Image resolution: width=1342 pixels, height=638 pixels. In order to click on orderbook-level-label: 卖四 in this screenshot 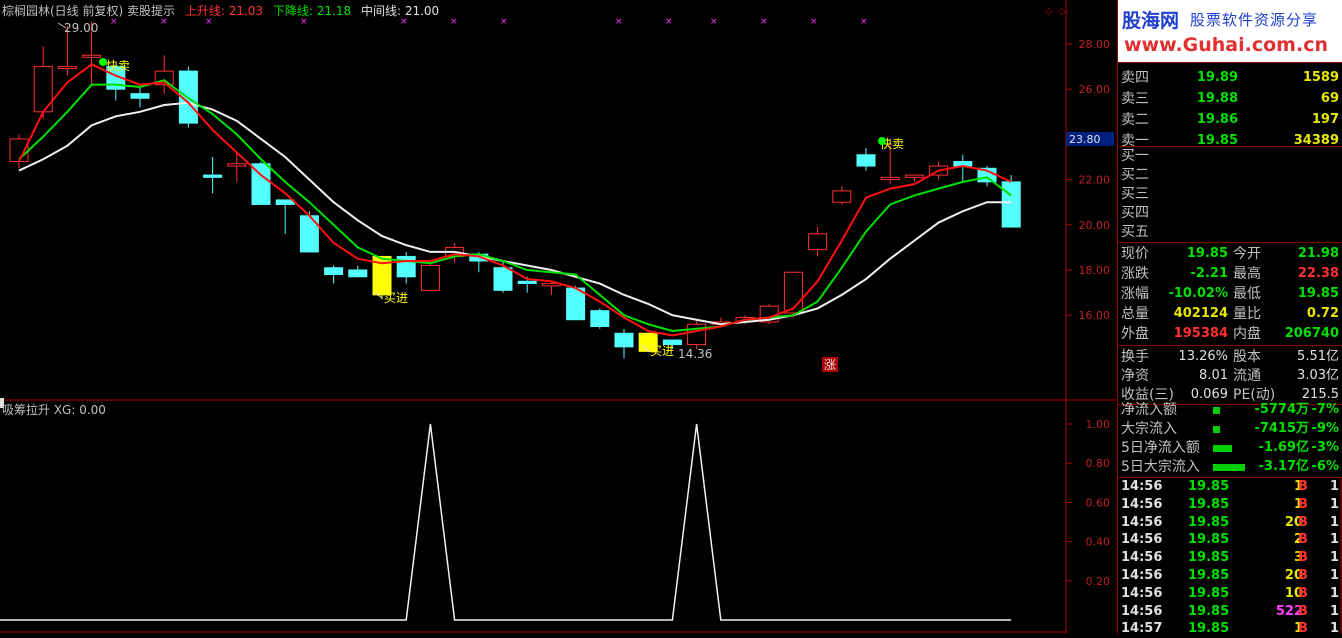, I will do `click(1135, 78)`.